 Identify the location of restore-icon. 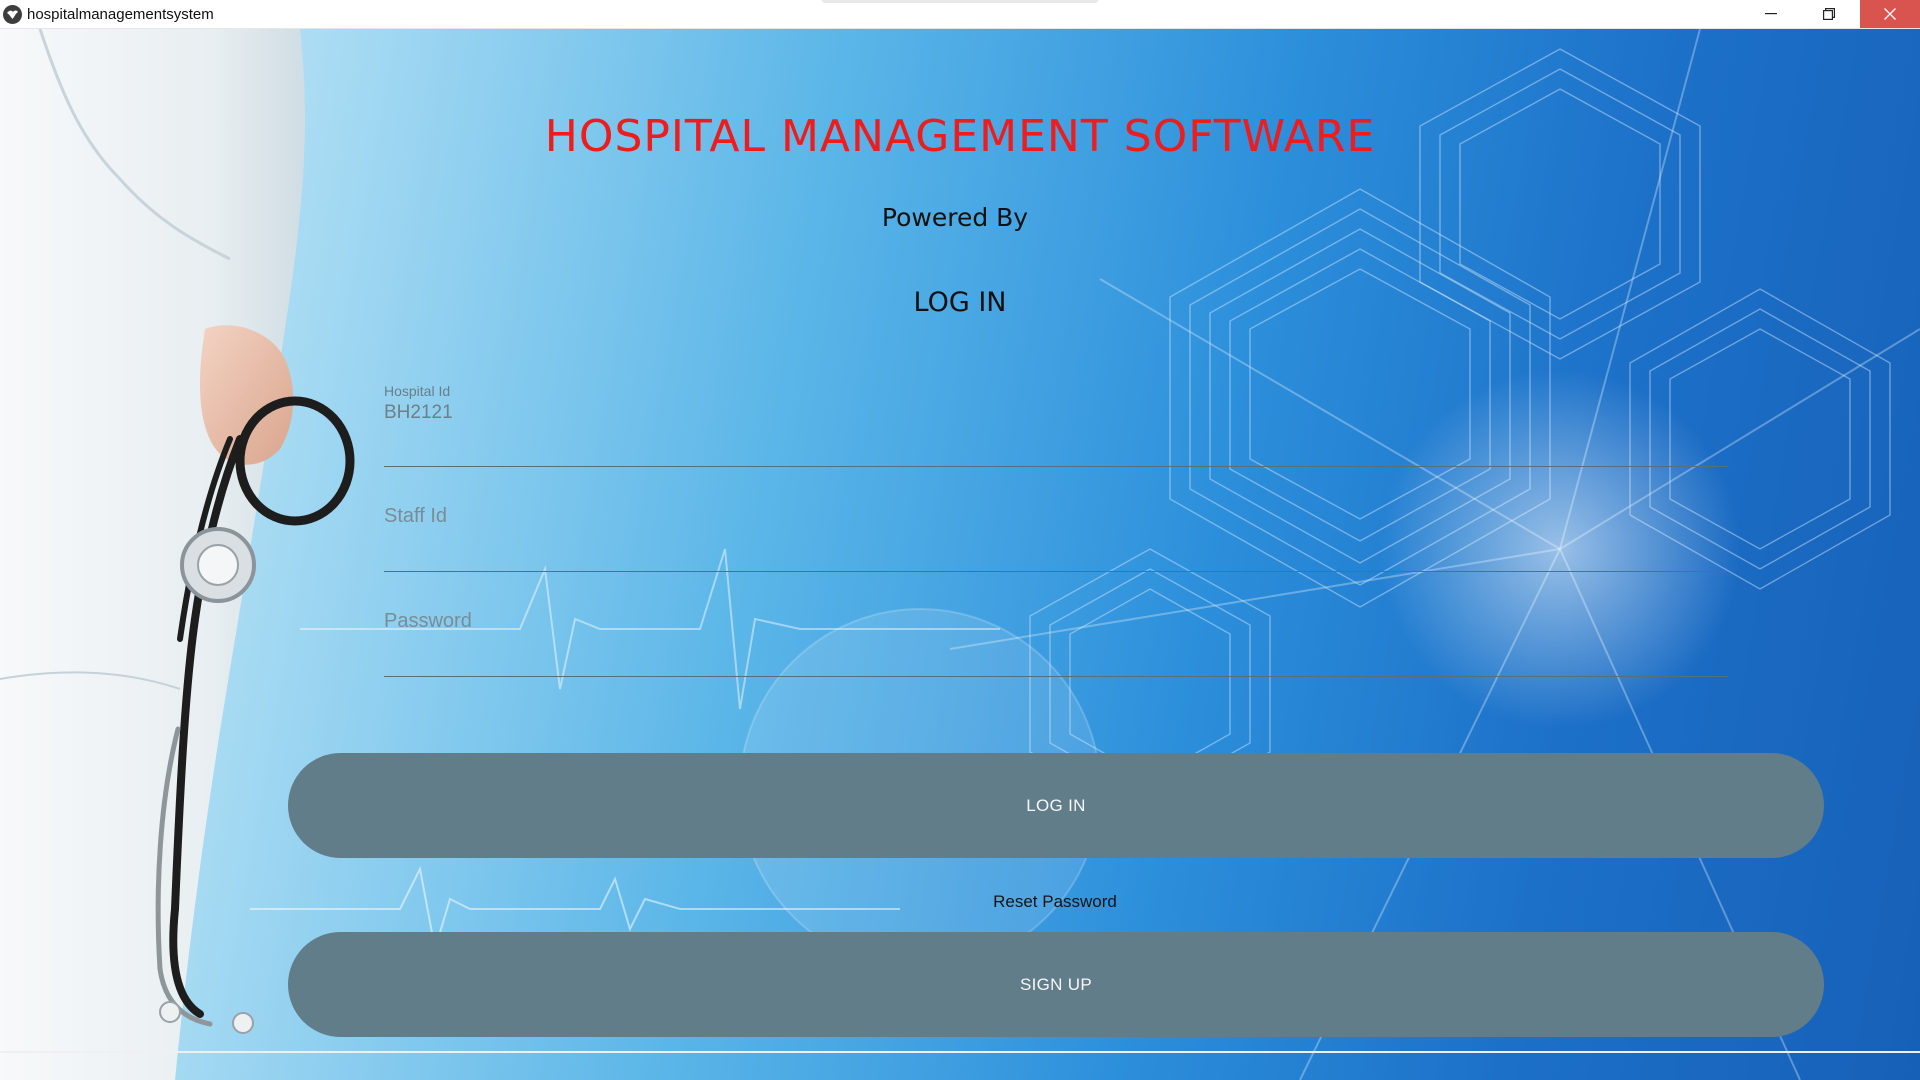
(1829, 14).